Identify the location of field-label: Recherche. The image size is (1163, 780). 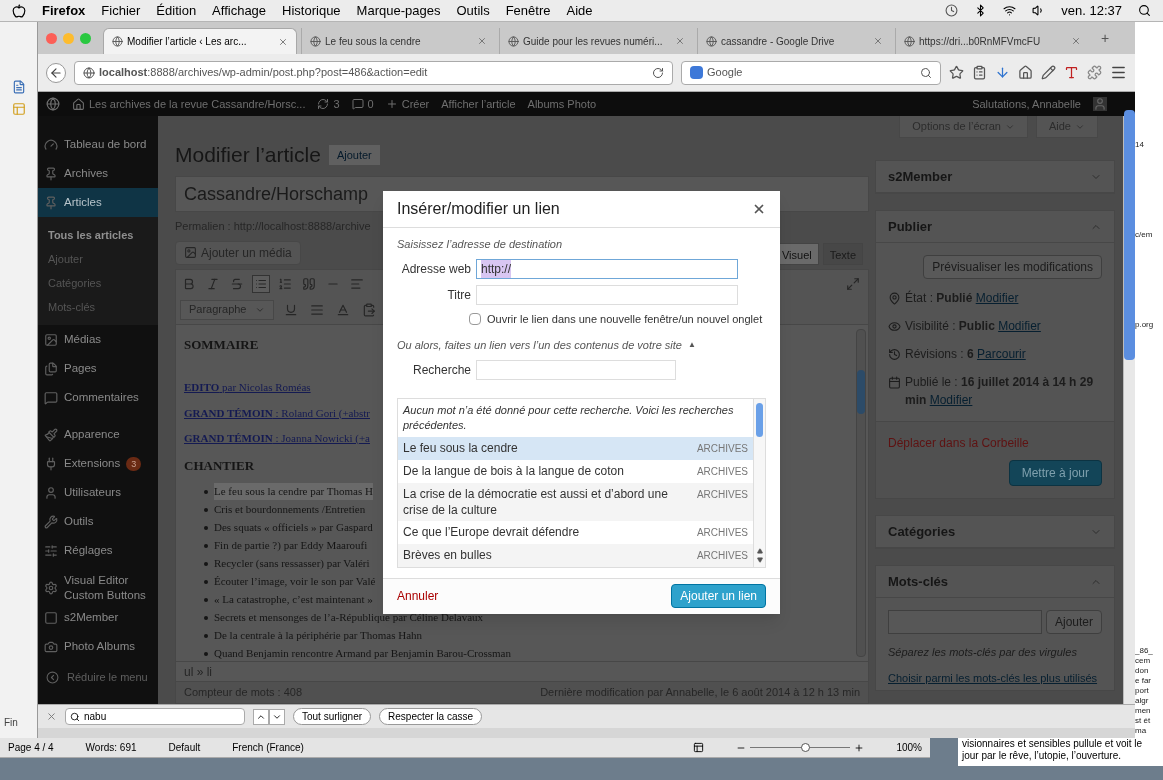
(441, 370).